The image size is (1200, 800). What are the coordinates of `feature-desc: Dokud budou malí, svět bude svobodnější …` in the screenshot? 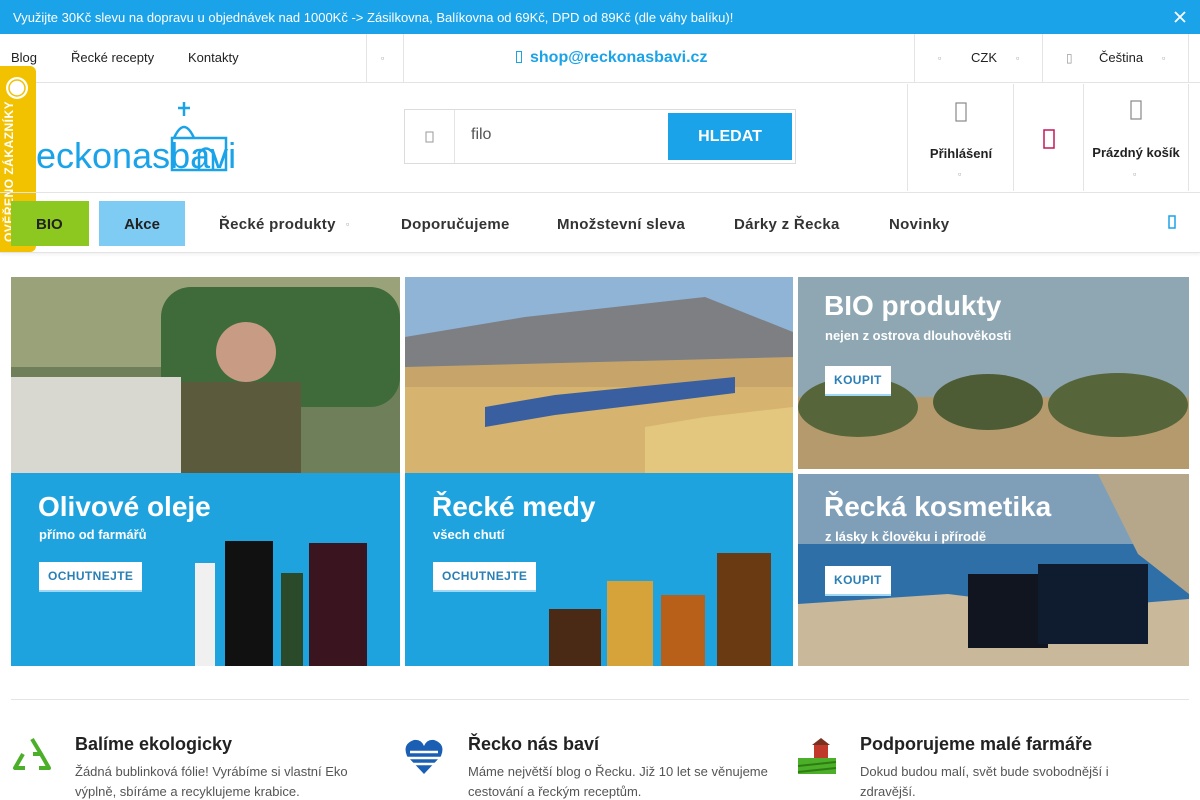 It's located at (984, 781).